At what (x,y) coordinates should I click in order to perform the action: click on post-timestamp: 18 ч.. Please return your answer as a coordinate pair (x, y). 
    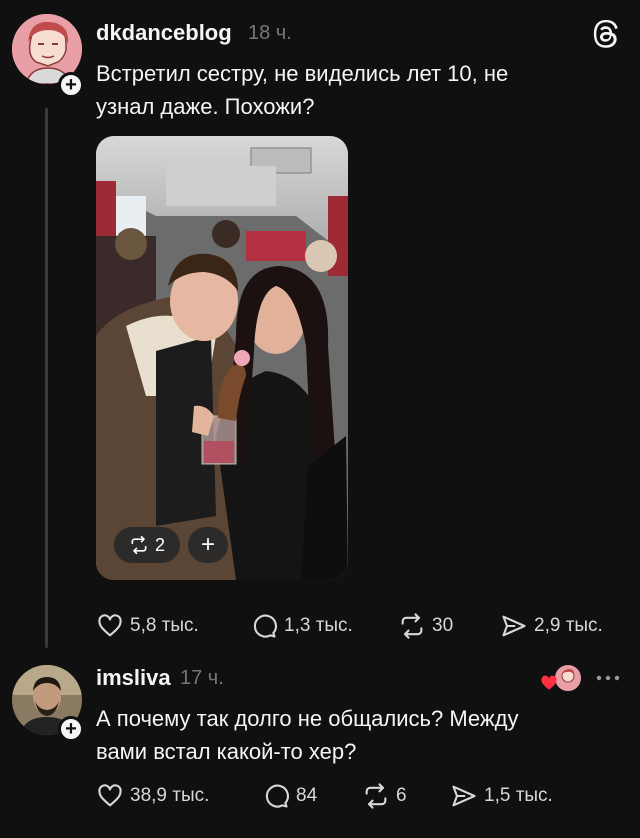
    Looking at the image, I should click on (270, 33).